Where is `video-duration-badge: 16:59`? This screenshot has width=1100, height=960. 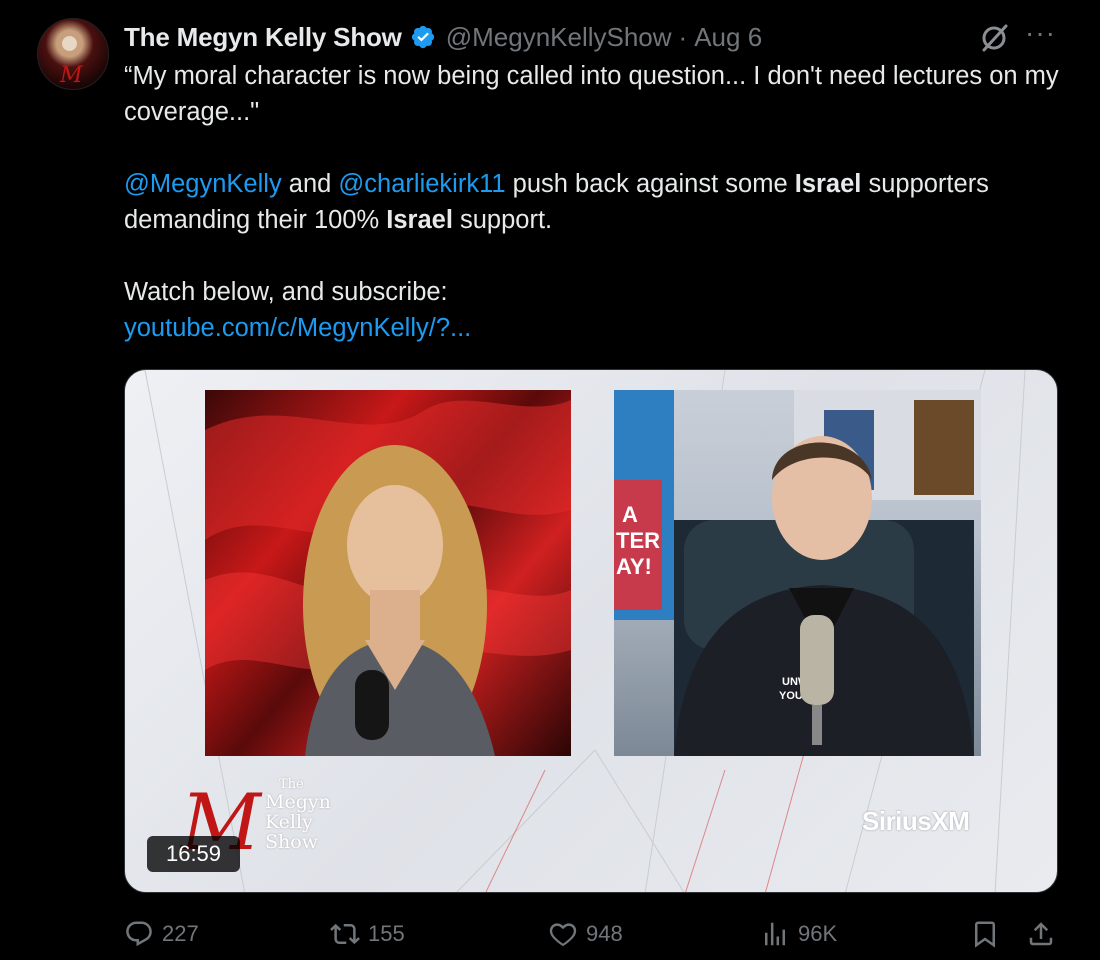
video-duration-badge: 16:59 is located at coordinates (193, 854).